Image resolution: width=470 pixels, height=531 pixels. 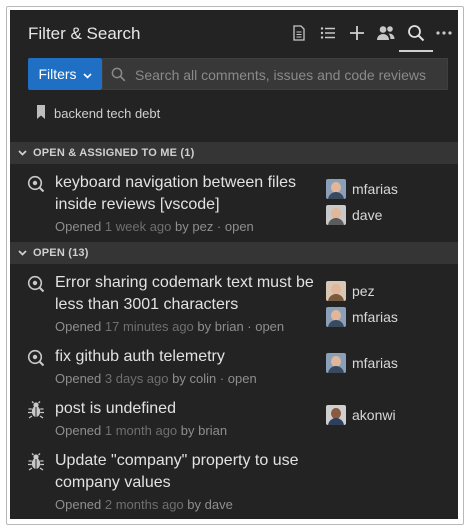 What do you see at coordinates (141, 430) in the screenshot?
I see `item-age: 1 month ago` at bounding box center [141, 430].